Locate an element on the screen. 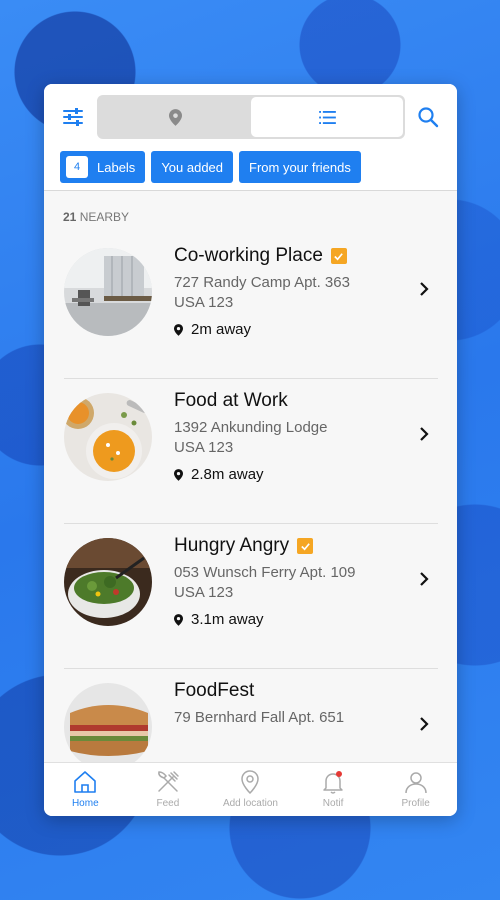  place-name-row: Hungry Angry is located at coordinates (265, 546).